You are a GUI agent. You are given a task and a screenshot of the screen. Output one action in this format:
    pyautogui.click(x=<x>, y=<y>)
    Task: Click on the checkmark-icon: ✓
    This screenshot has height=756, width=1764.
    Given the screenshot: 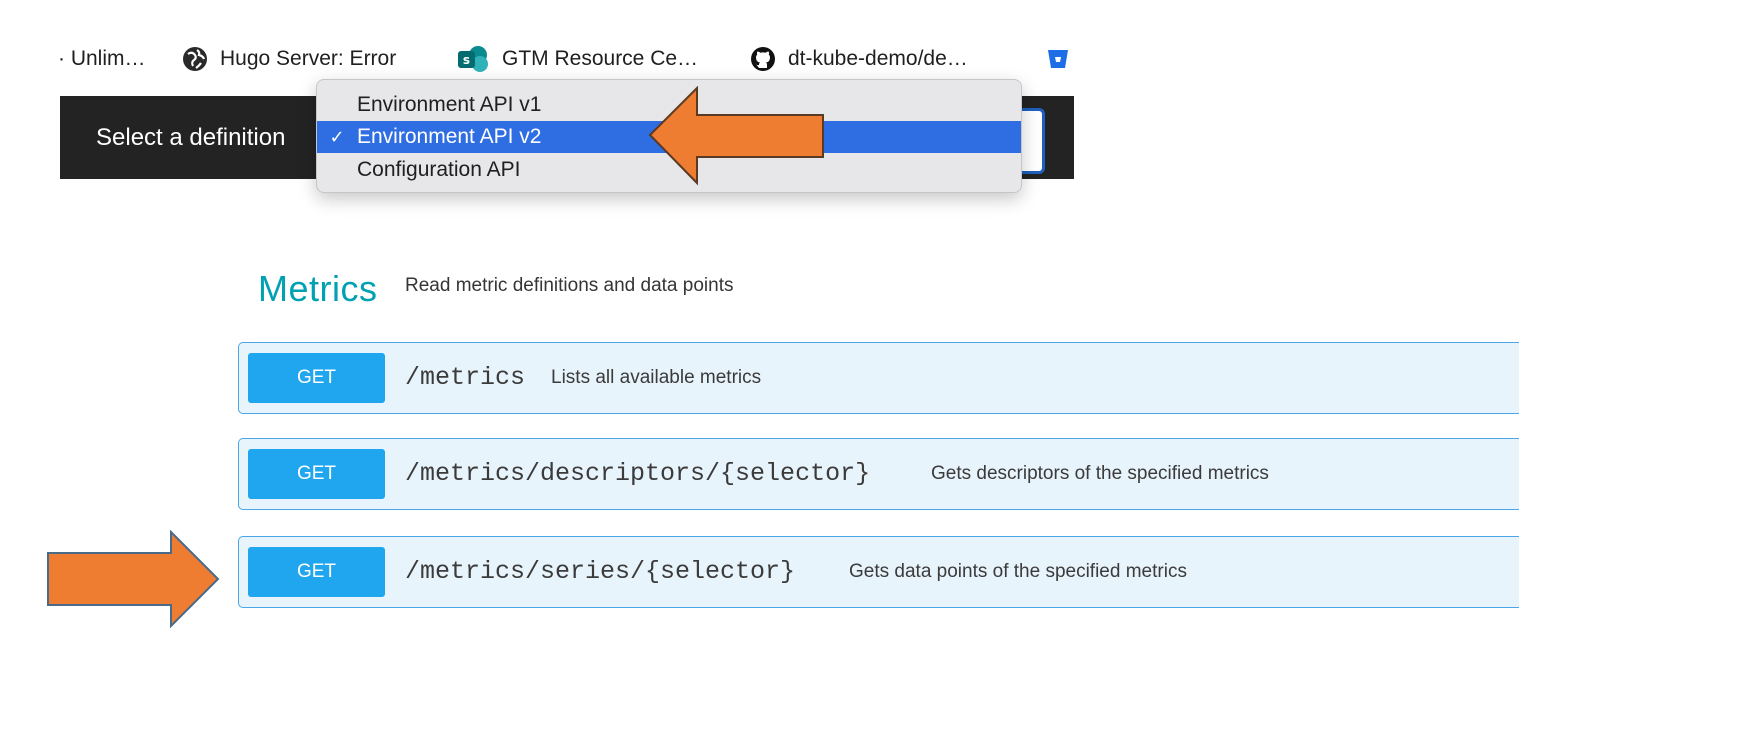 What is the action you would take?
    pyautogui.click(x=337, y=136)
    